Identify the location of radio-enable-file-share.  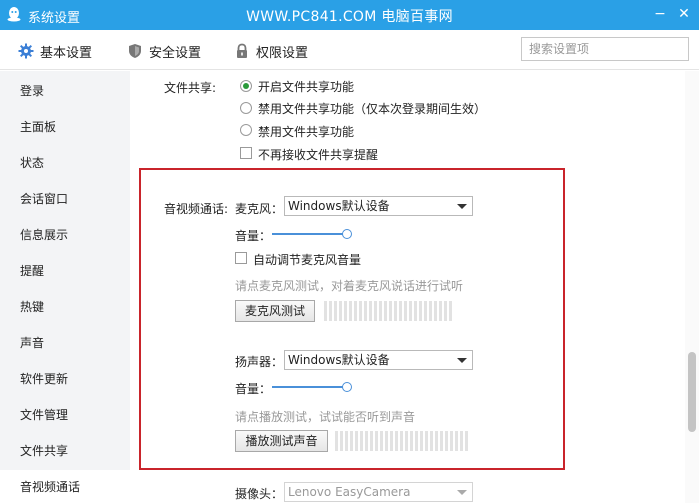
(246, 86).